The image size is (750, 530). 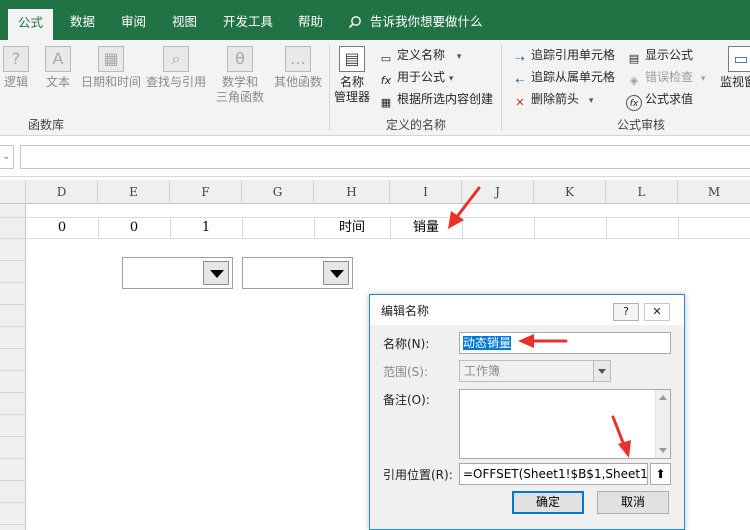 I want to click on use-in-formula-button: fx 用于公式 ▾, so click(x=416, y=77).